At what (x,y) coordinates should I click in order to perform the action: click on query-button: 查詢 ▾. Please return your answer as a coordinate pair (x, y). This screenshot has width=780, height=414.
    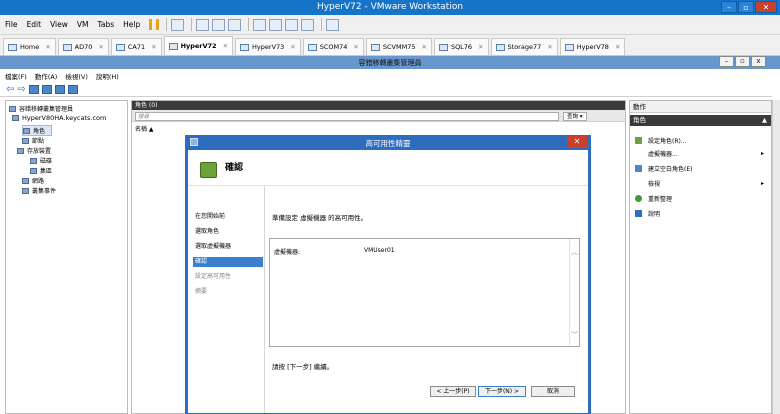
    Looking at the image, I should click on (575, 116).